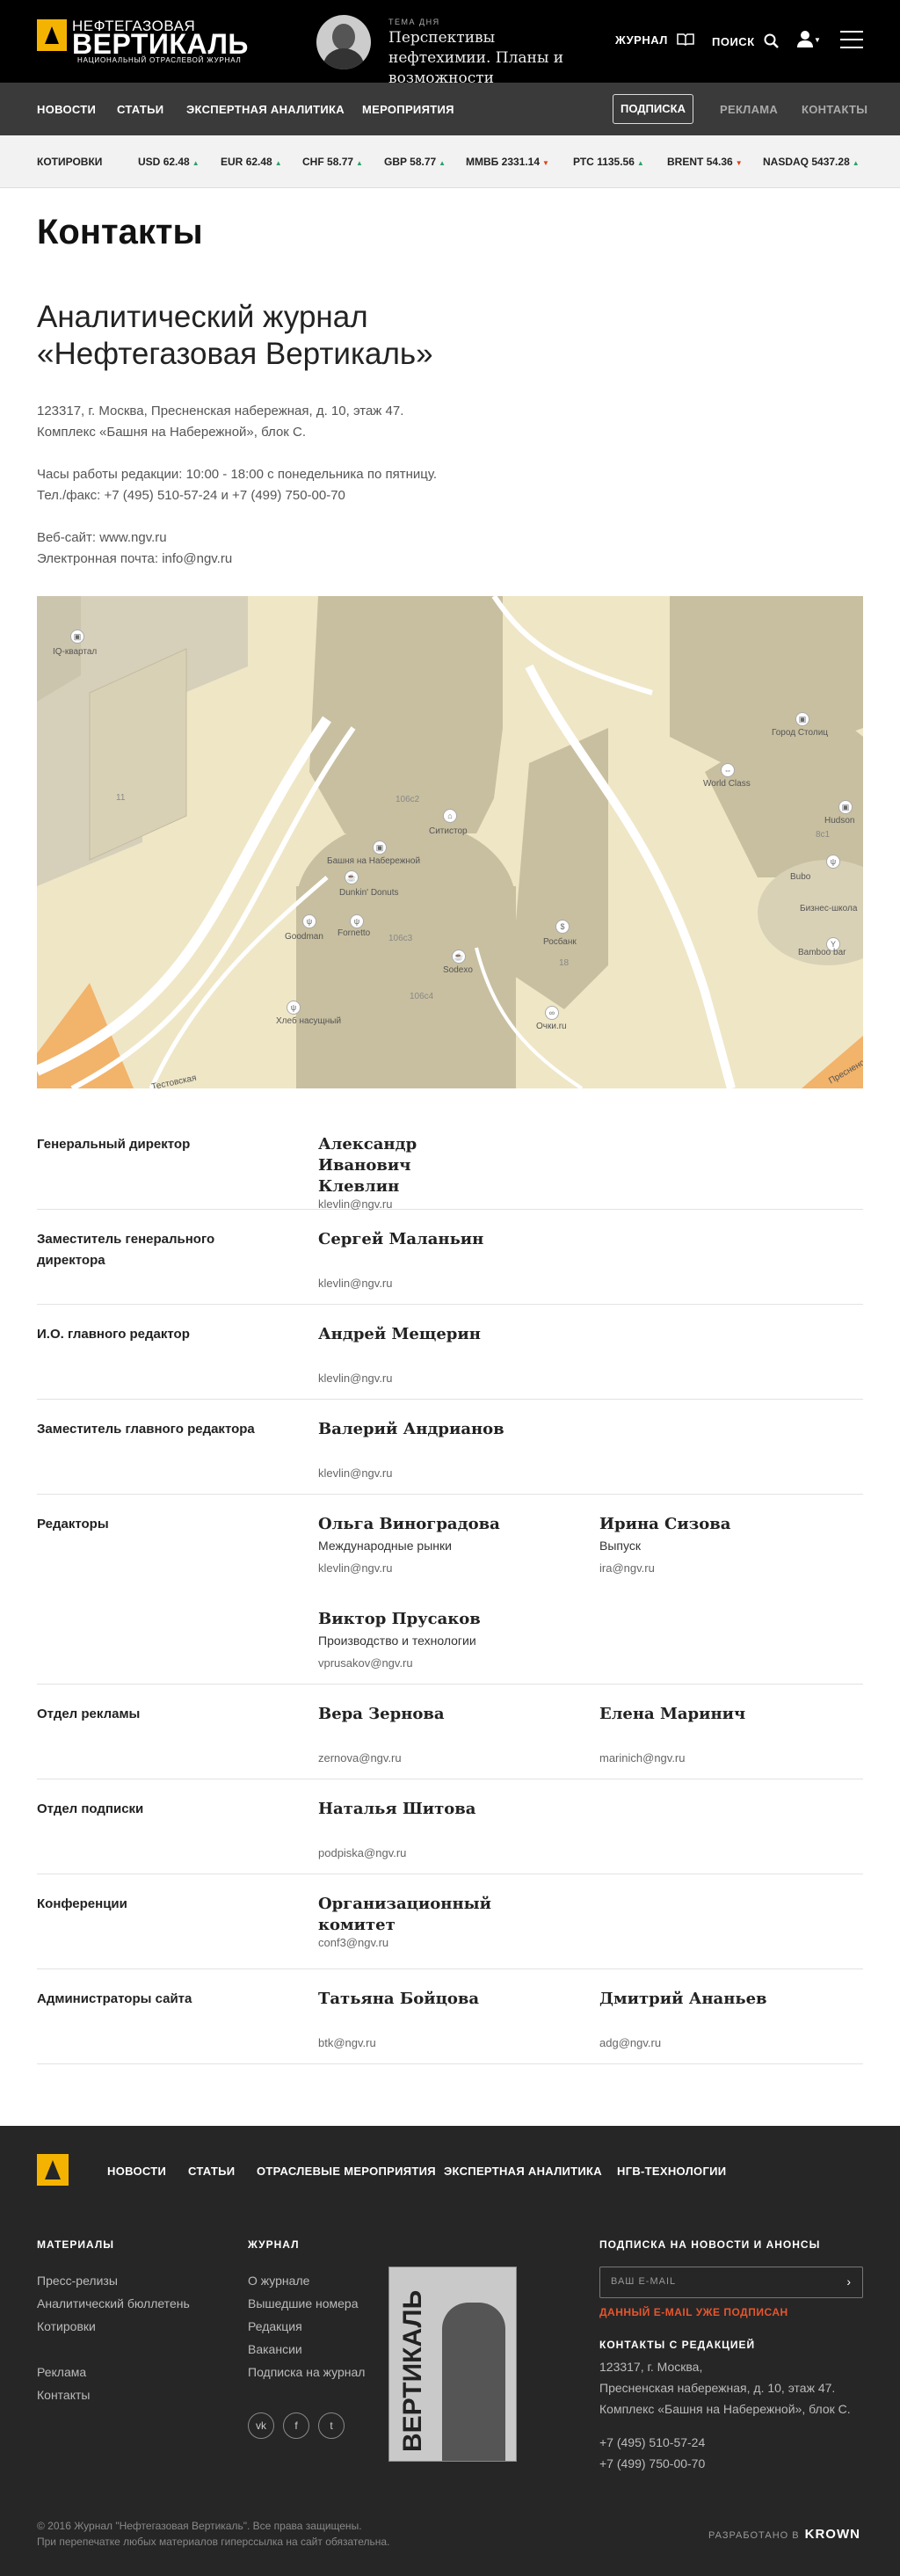  I want to click on nav-ads: РЕКЛАМА, so click(749, 109).